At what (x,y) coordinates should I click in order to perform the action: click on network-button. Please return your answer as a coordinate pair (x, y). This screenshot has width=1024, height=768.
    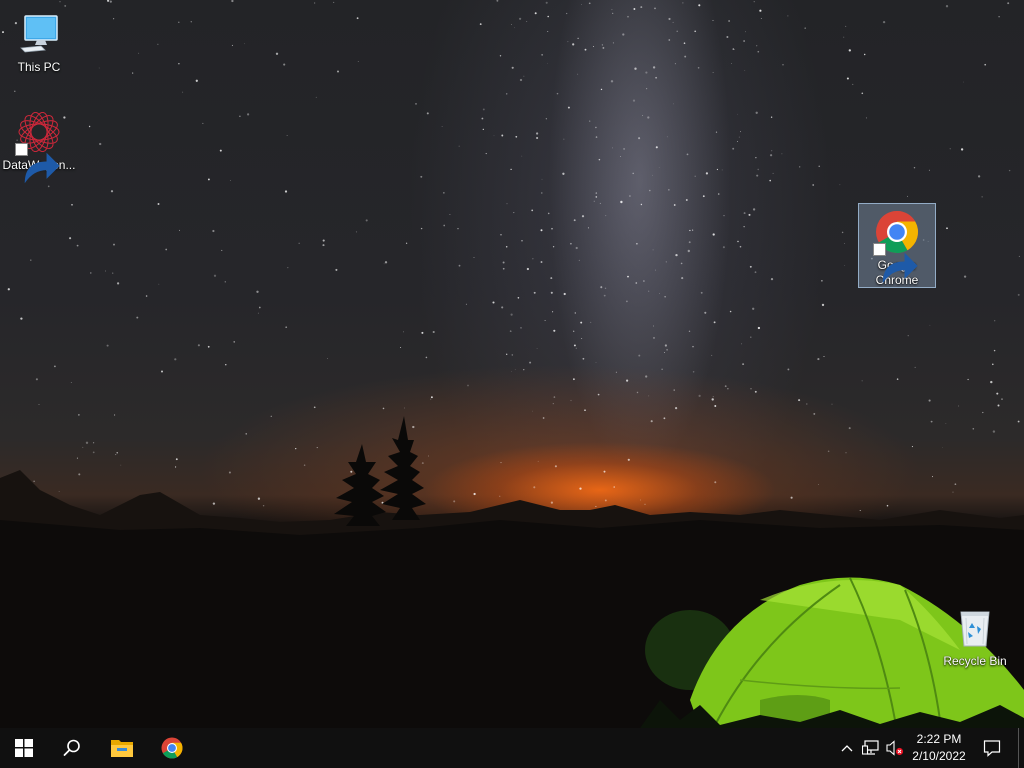
    Looking at the image, I should click on (871, 748).